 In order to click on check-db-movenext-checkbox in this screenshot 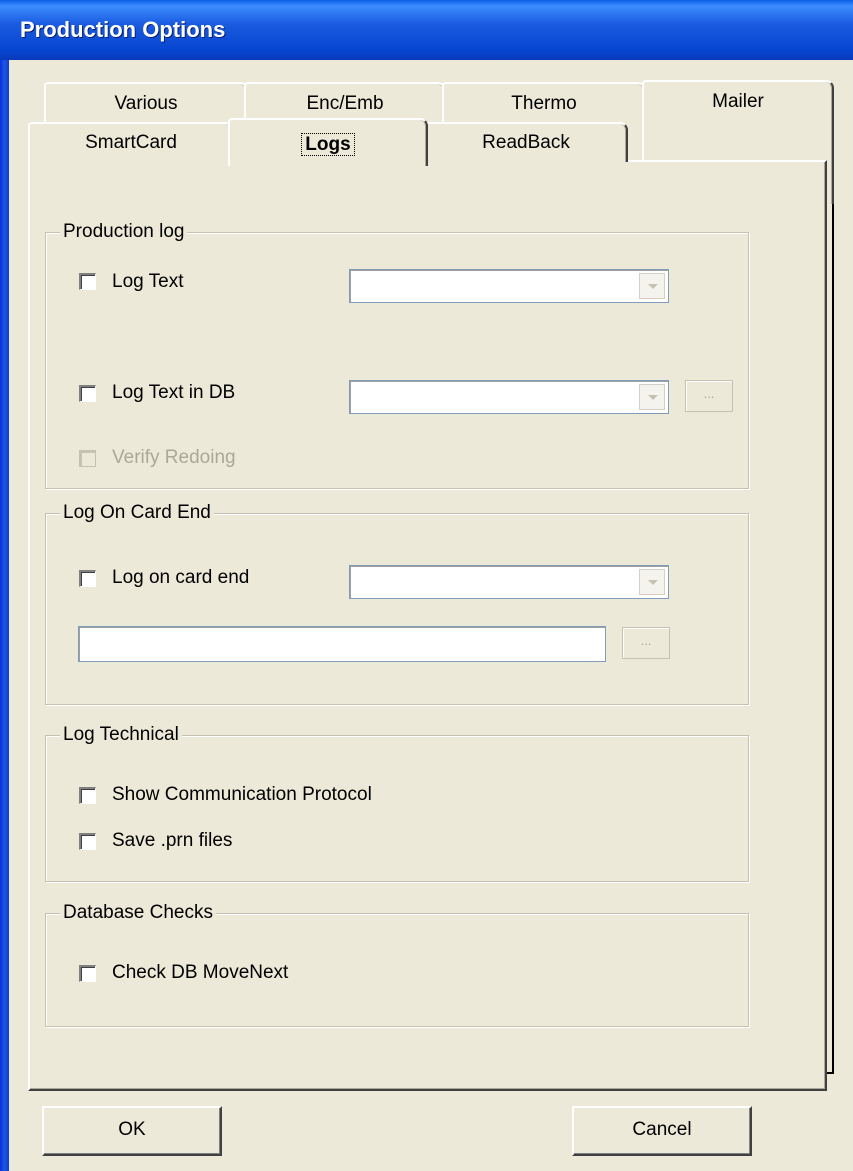, I will do `click(87, 973)`.